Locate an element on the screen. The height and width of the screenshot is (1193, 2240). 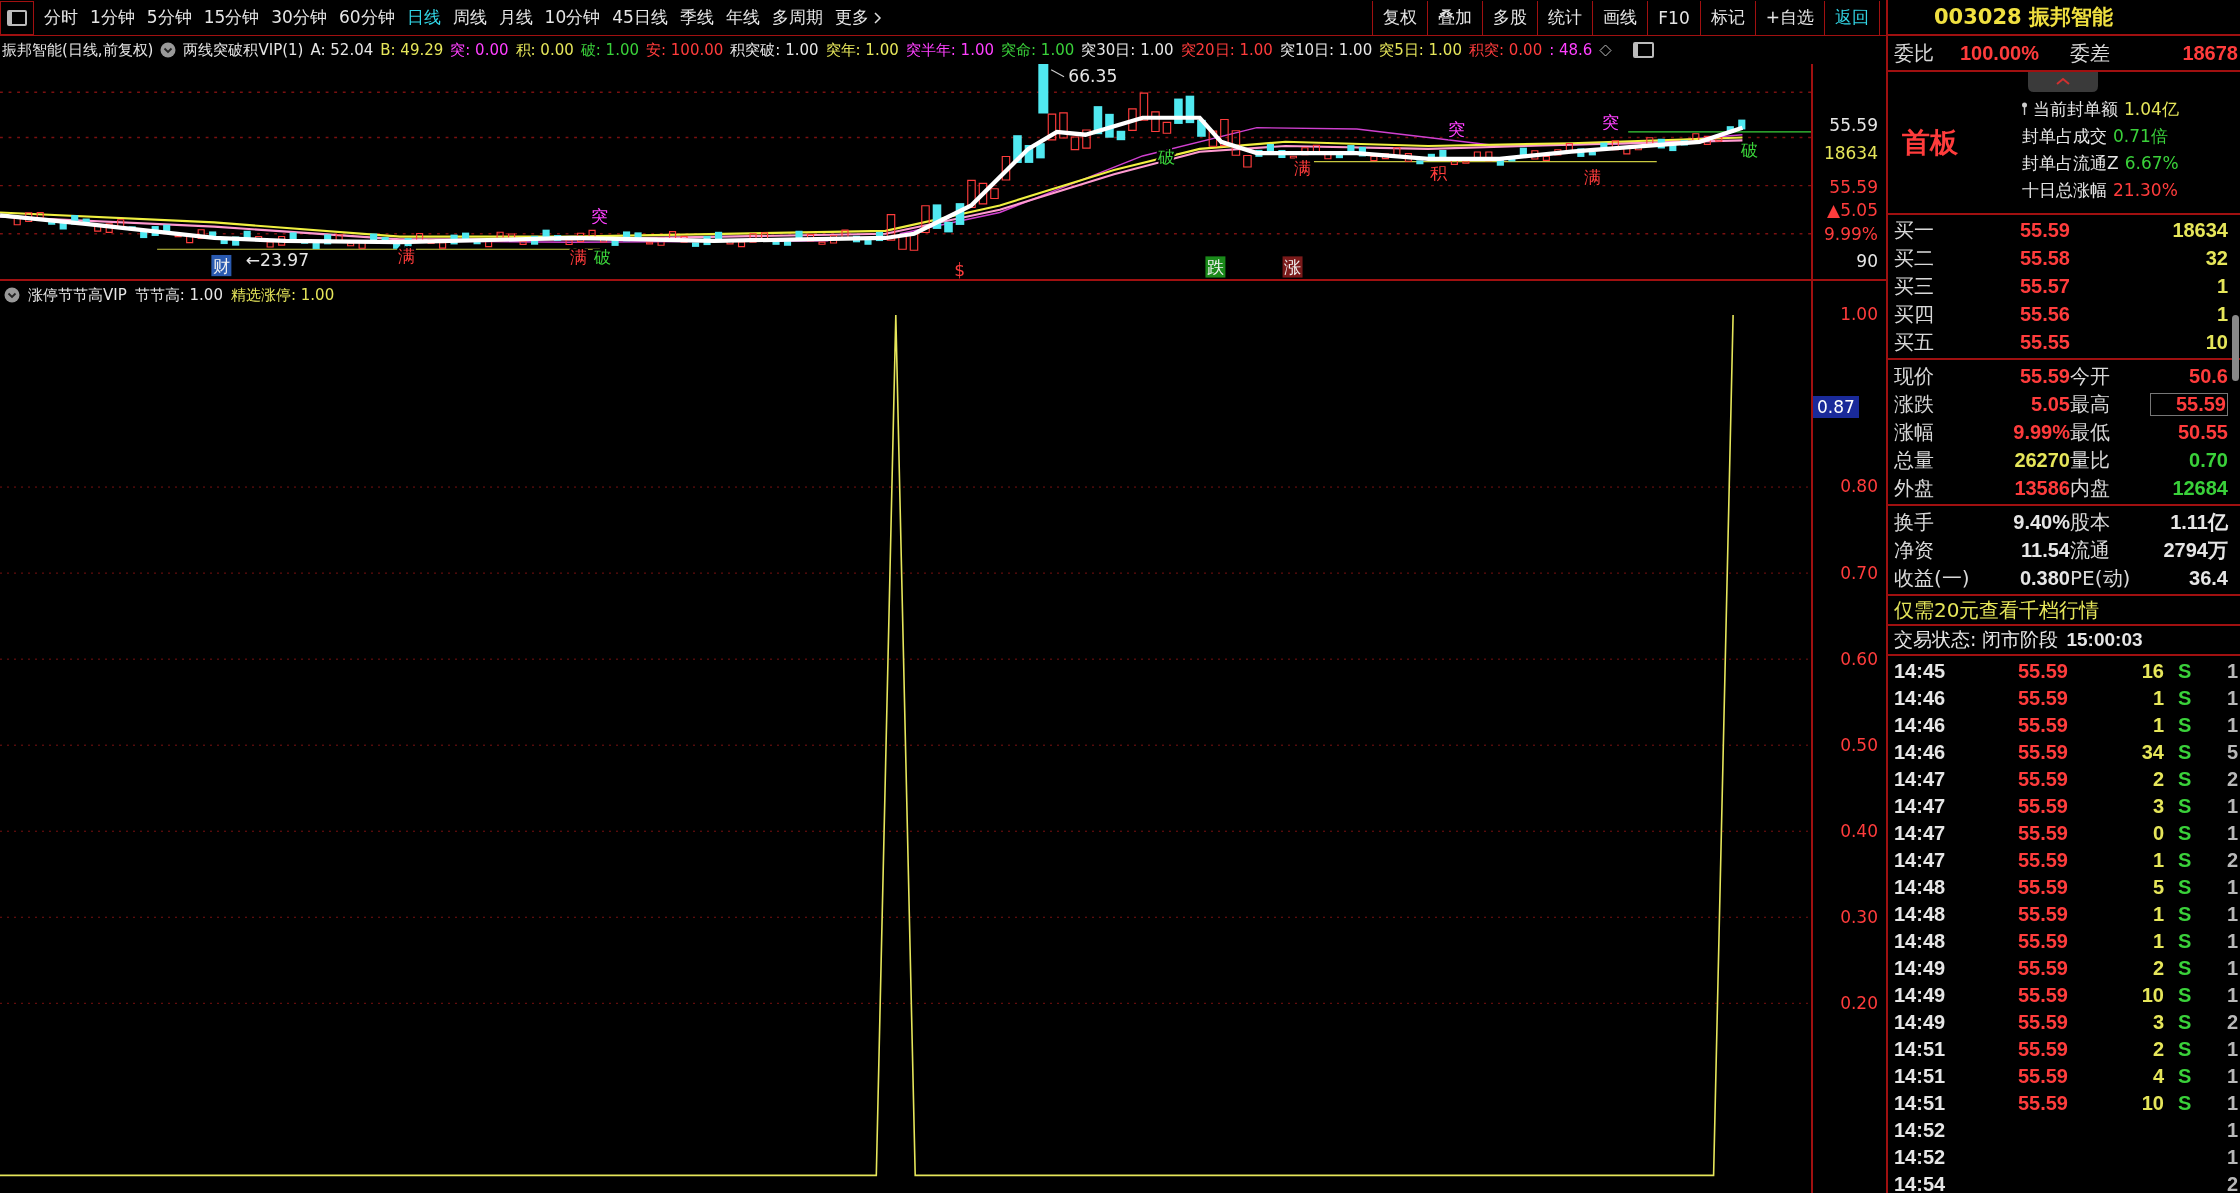
axis-label: 1.00 is located at coordinates (1859, 314).